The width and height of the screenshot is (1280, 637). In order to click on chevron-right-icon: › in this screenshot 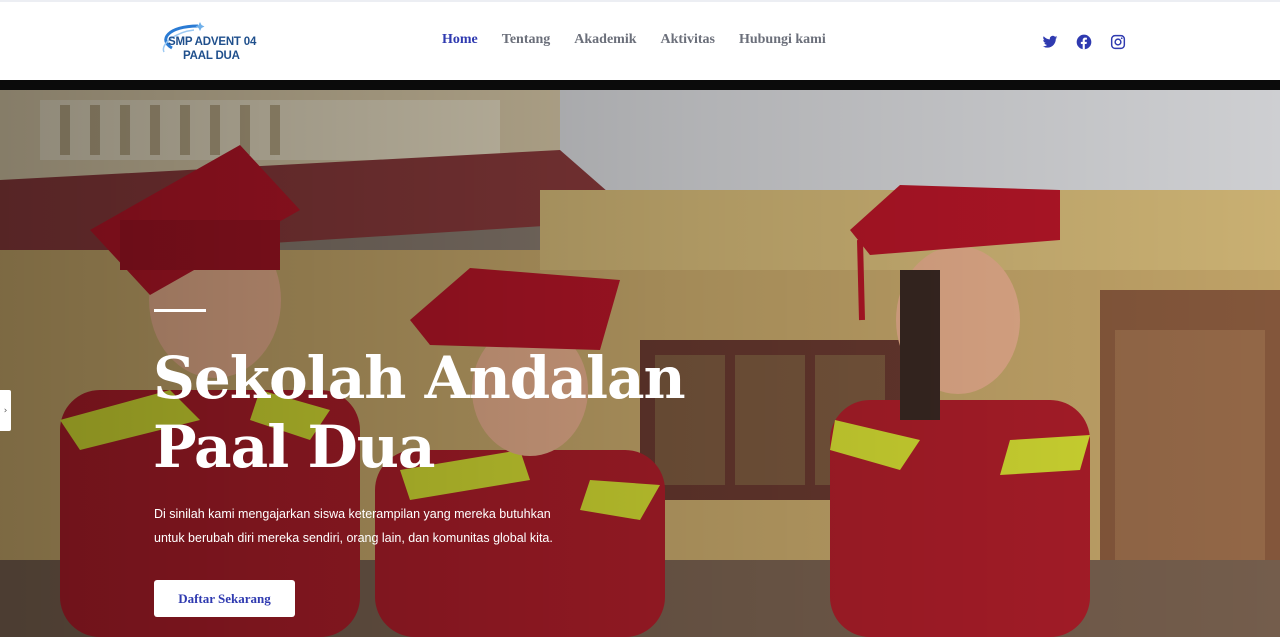, I will do `click(5, 410)`.